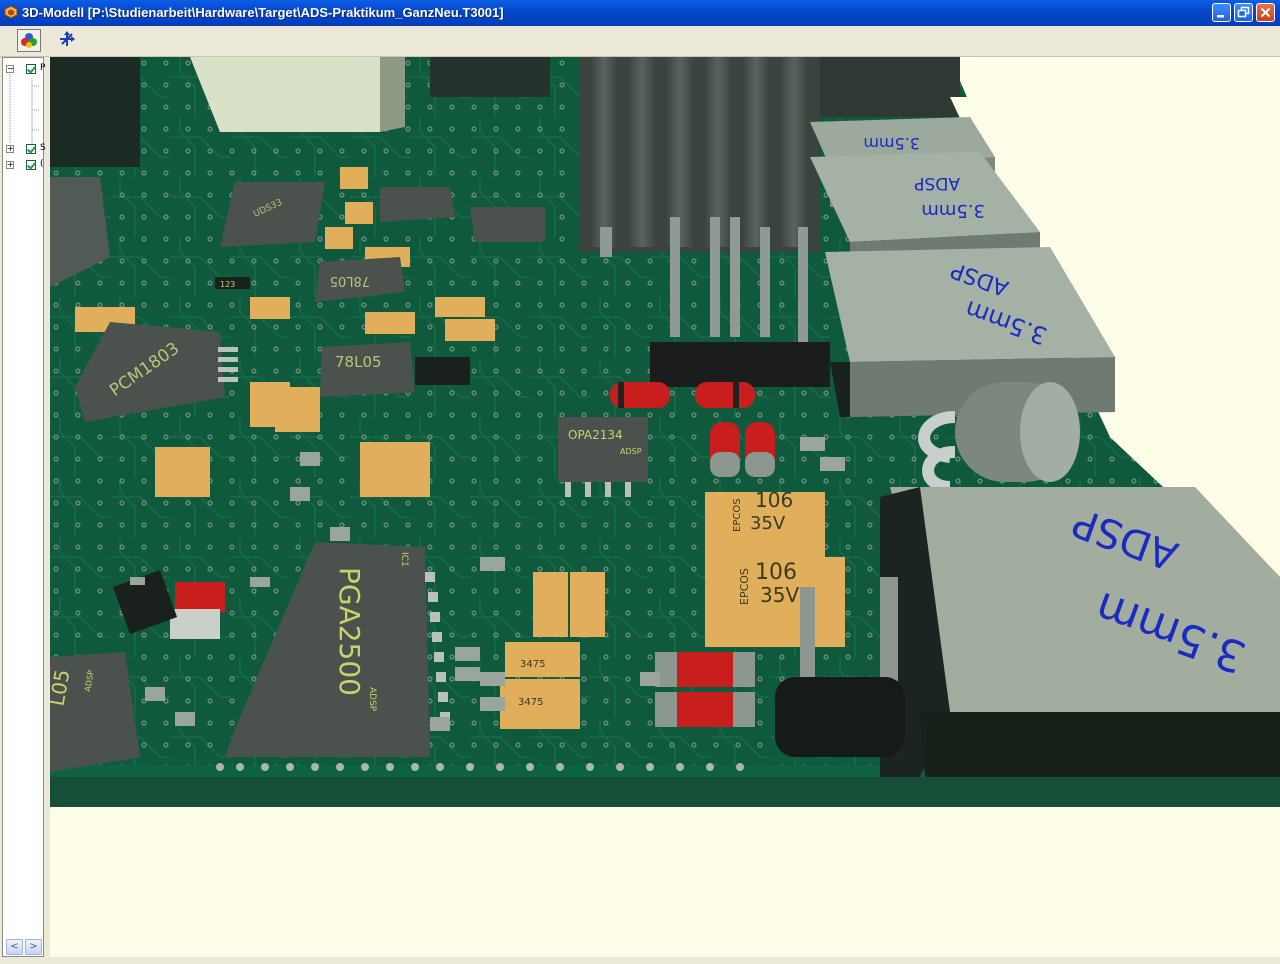 This screenshot has width=1280, height=964. What do you see at coordinates (640, 960) in the screenshot?
I see `window-bottom-border` at bounding box center [640, 960].